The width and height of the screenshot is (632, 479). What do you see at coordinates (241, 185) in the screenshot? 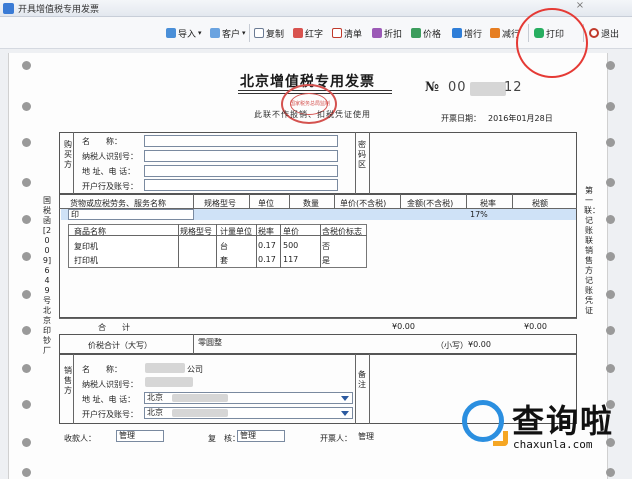
I see `buyer-bank-field` at bounding box center [241, 185].